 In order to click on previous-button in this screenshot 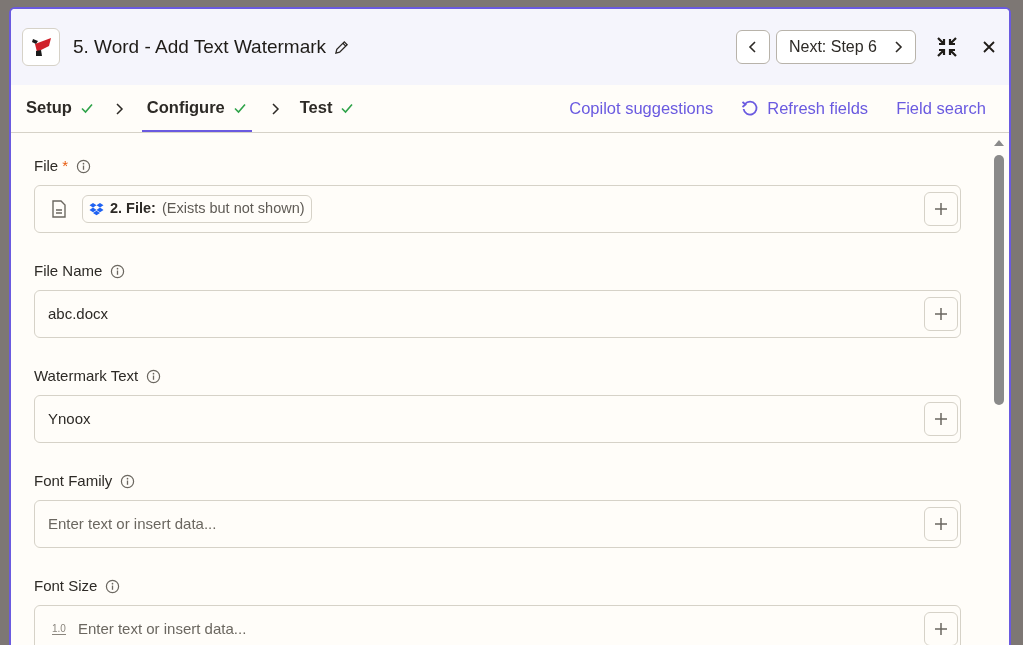, I will do `click(752, 47)`.